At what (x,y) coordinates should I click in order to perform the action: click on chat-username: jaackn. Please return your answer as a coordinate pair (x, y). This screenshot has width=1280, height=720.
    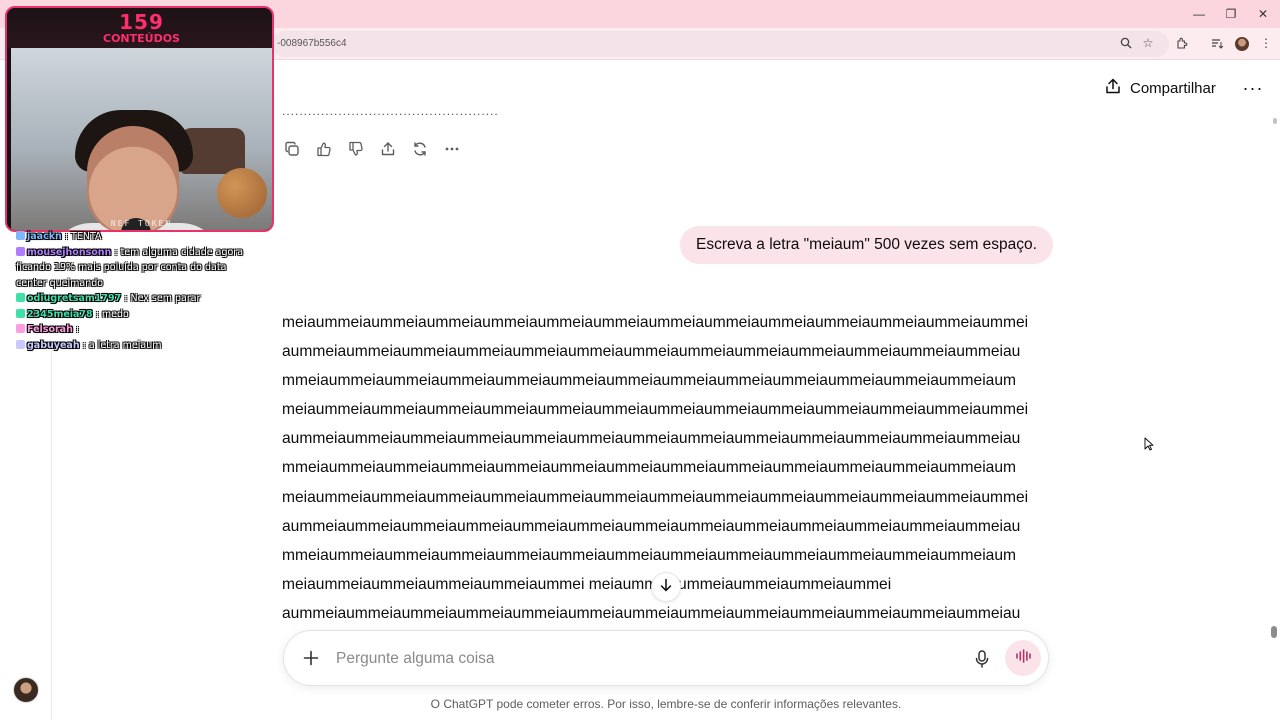
    Looking at the image, I should click on (44, 236).